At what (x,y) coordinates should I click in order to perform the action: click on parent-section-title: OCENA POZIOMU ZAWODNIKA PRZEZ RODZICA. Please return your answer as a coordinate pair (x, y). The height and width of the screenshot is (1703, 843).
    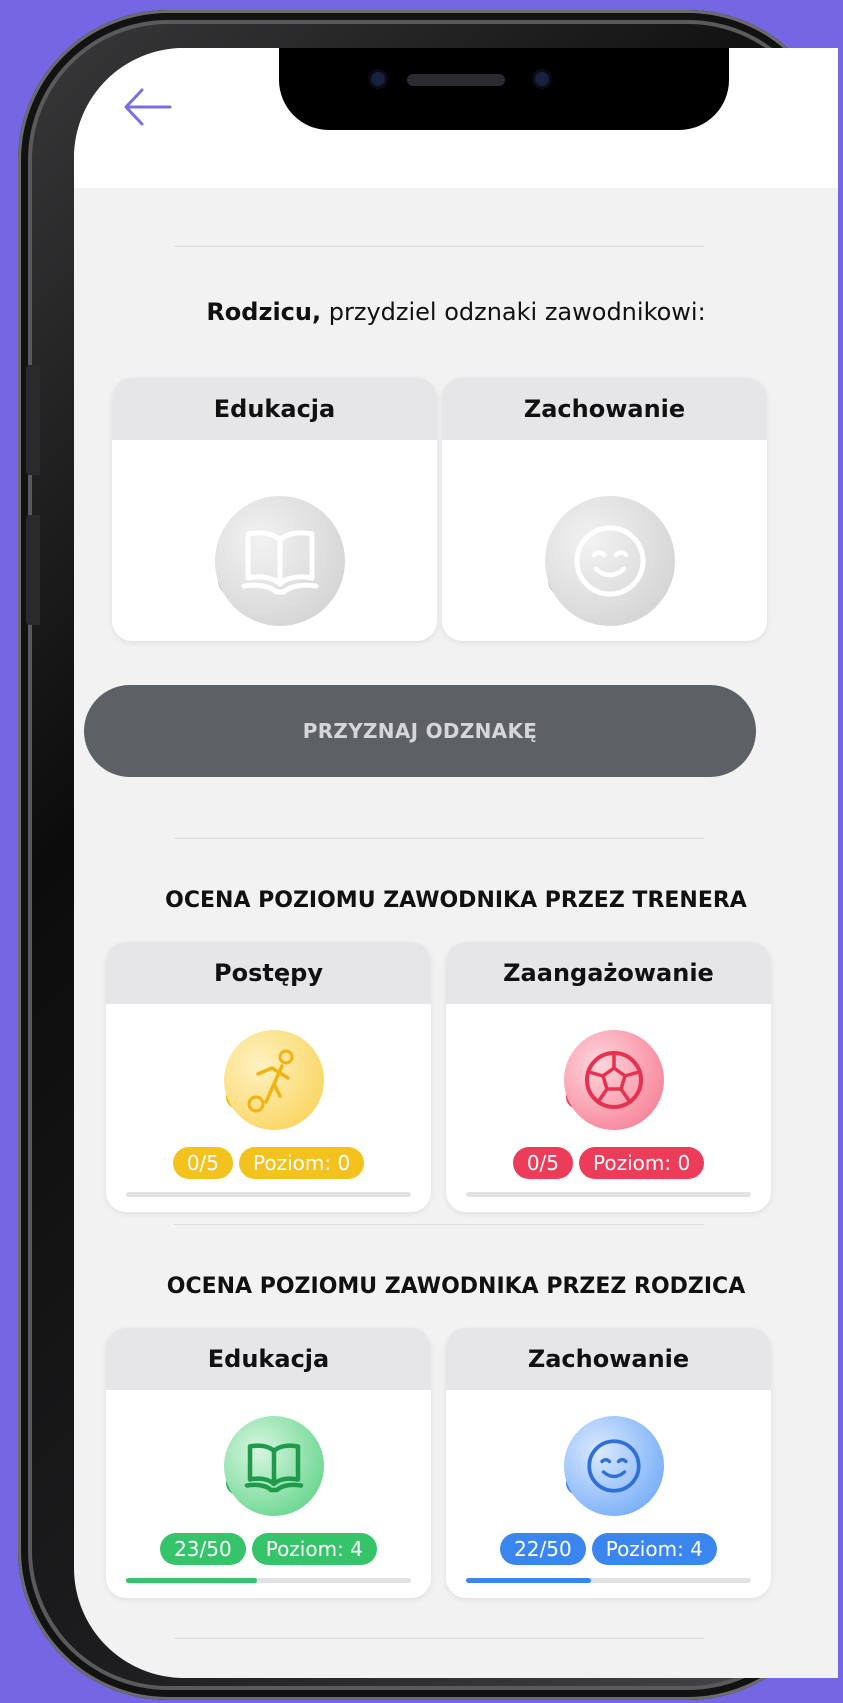
    Looking at the image, I should click on (456, 1286).